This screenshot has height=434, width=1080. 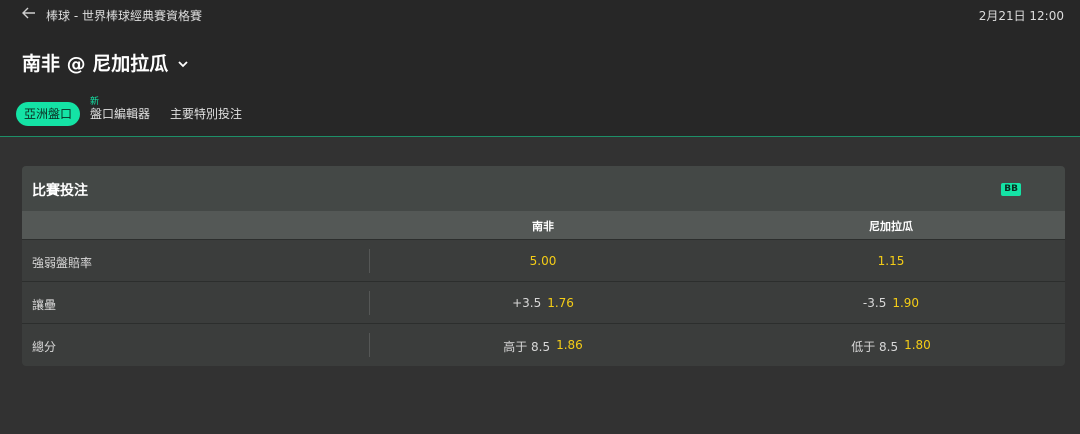 I want to click on handicap-line: -3.5, so click(x=874, y=303).